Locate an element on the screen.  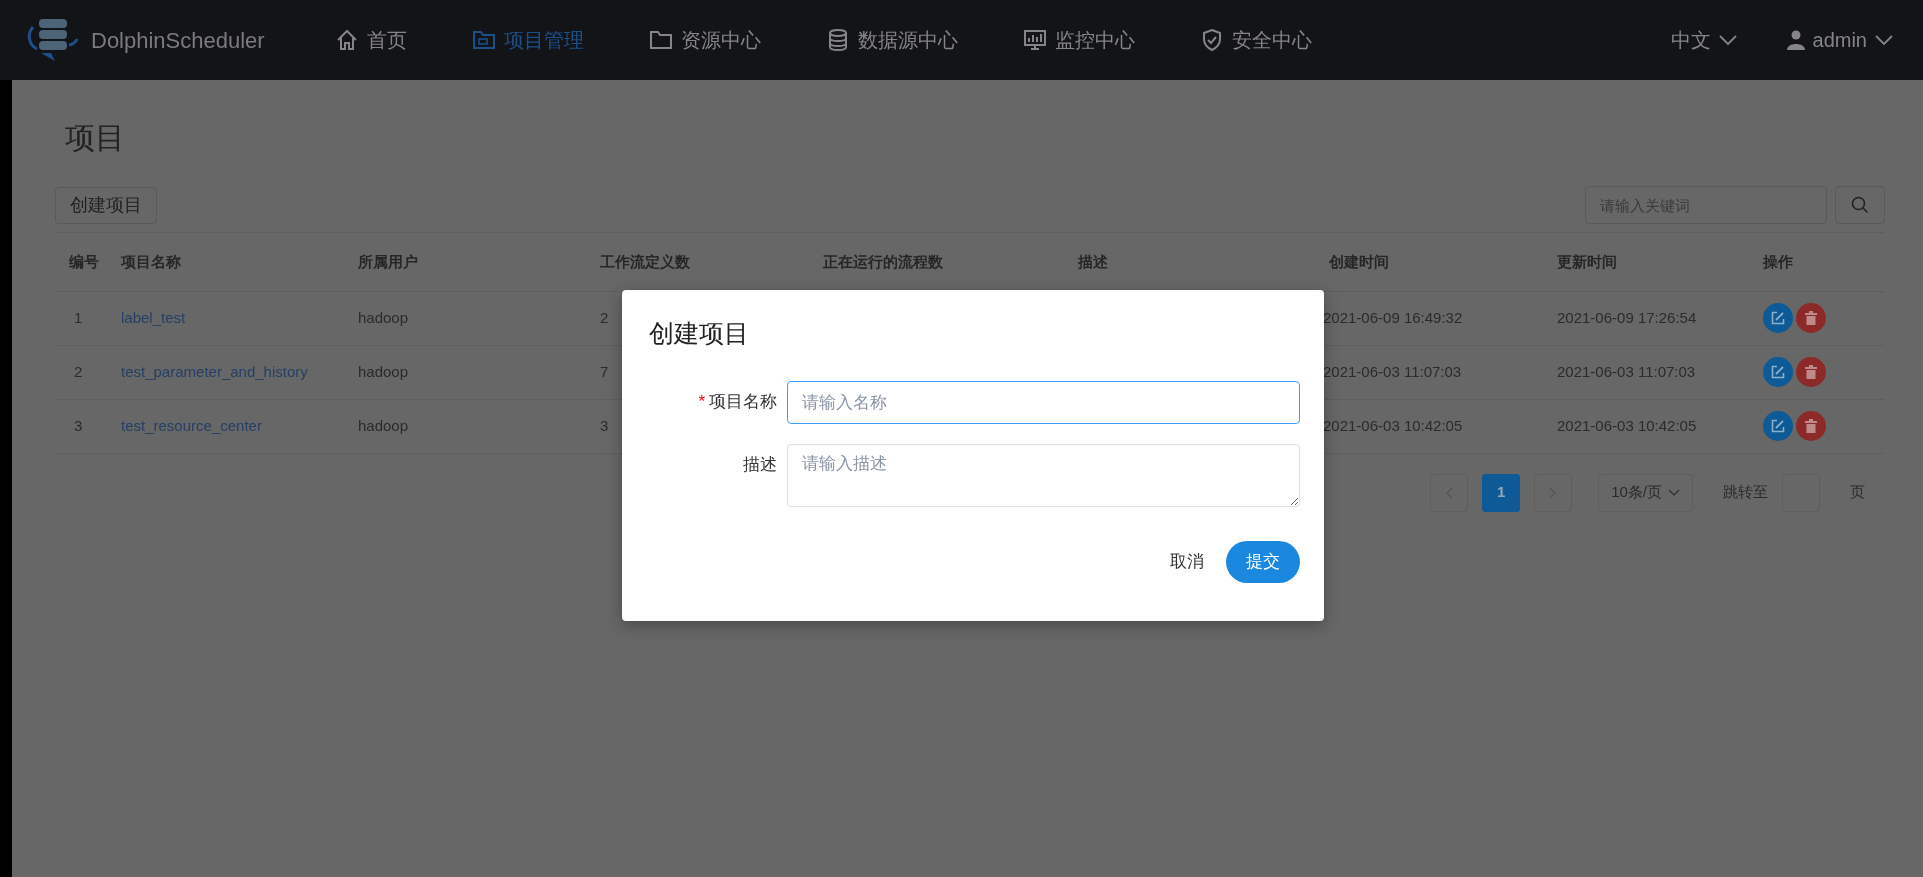
nav-tab: 首页 is located at coordinates (371, 40).